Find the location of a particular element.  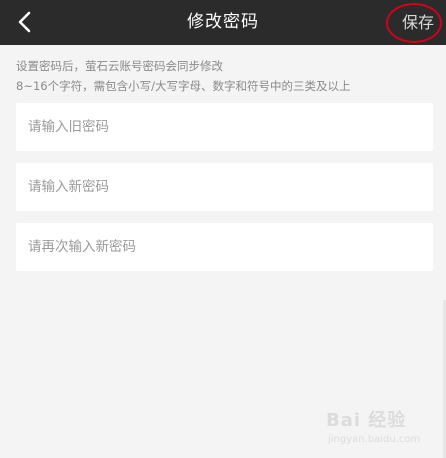

old-password-input is located at coordinates (224, 127).